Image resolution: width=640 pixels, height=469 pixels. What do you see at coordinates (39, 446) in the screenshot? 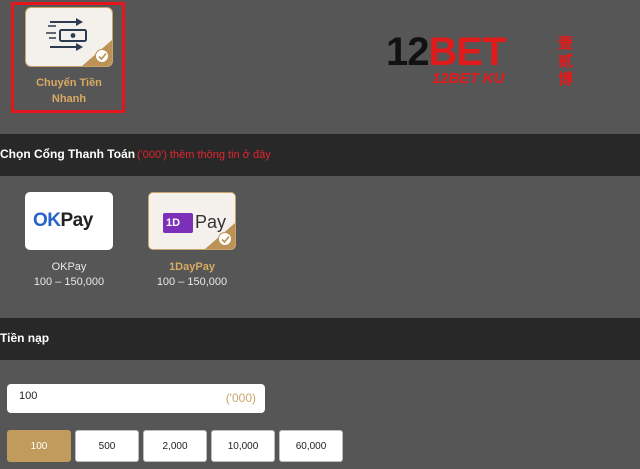
I see `amount-chip-100: 100` at bounding box center [39, 446].